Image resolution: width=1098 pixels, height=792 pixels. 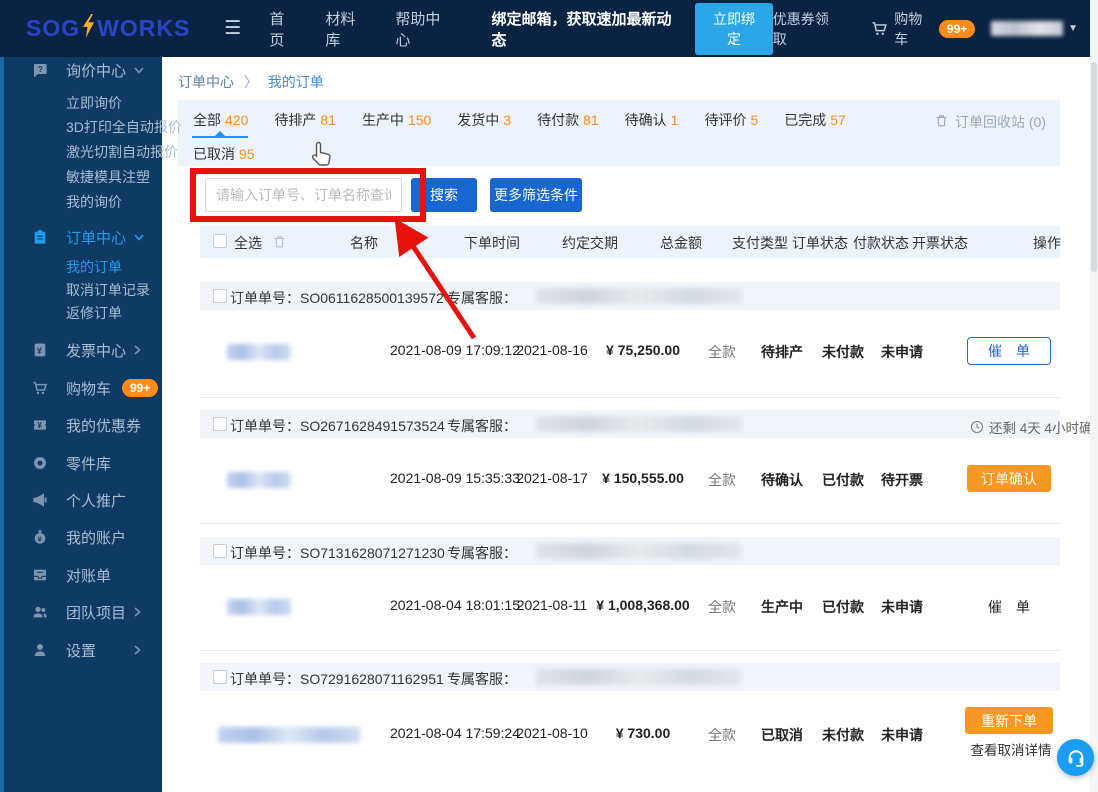 I want to click on col-order-status: 订单状态, so click(x=820, y=243).